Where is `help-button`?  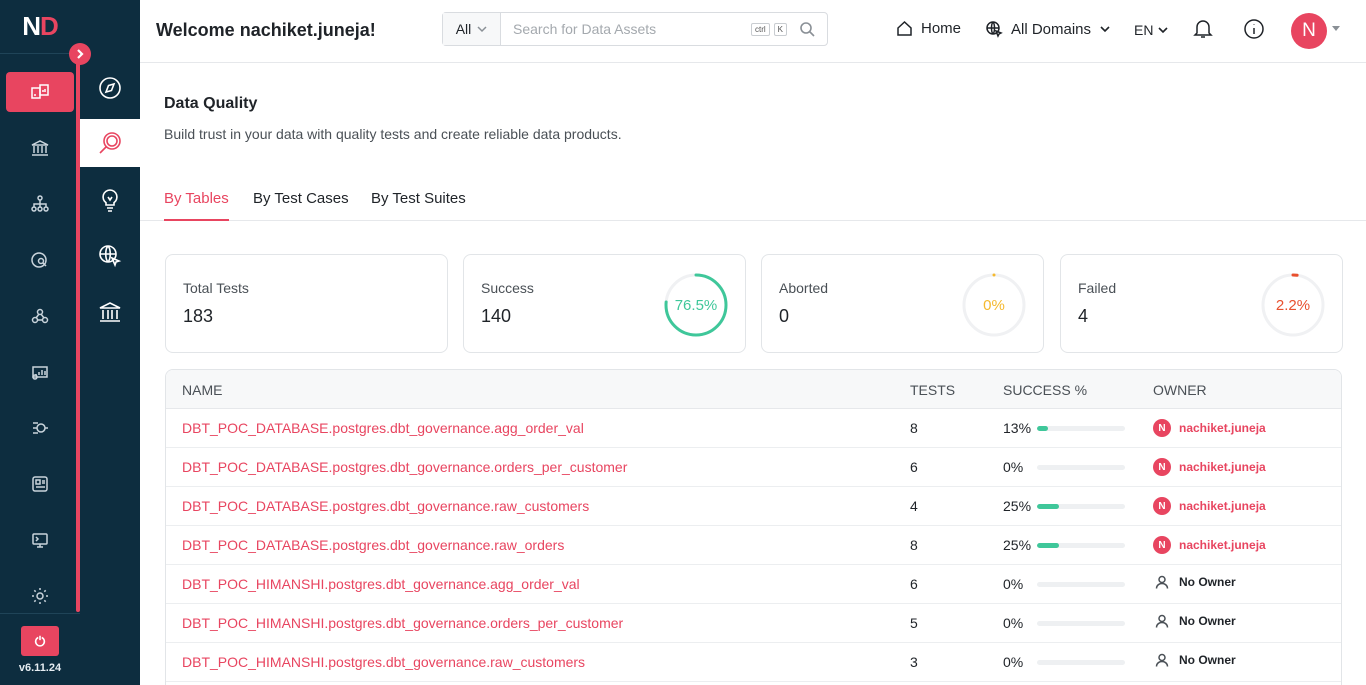
help-button is located at coordinates (1254, 31).